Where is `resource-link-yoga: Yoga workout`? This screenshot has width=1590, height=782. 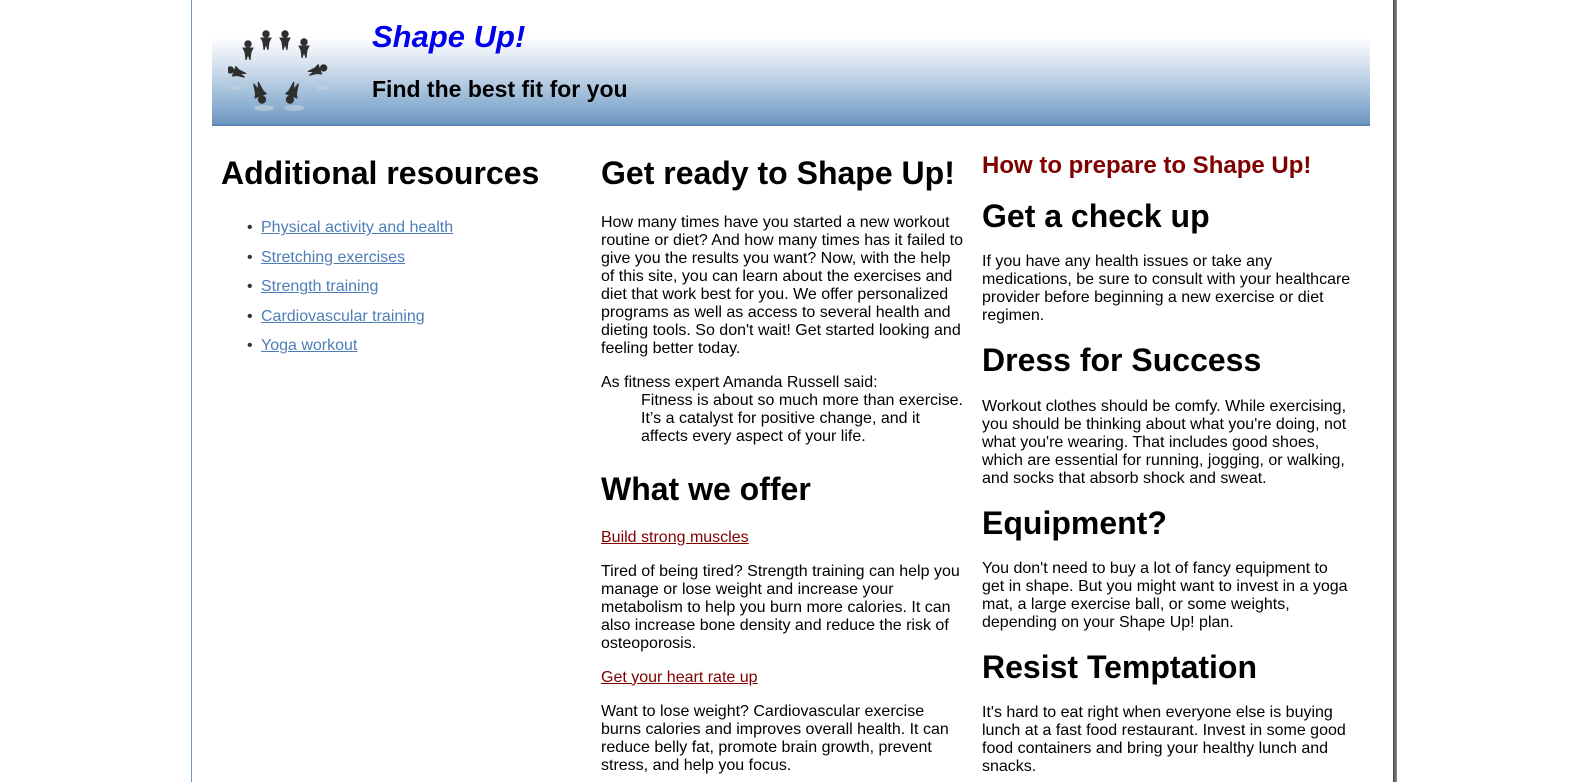
resource-link-yoga: Yoga workout is located at coordinates (309, 345).